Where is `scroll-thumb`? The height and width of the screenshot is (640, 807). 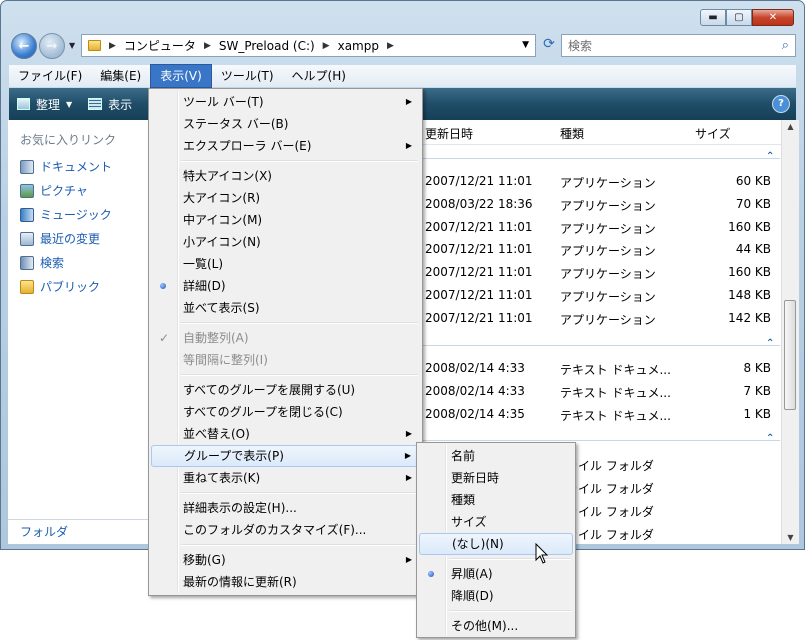 scroll-thumb is located at coordinates (790, 355).